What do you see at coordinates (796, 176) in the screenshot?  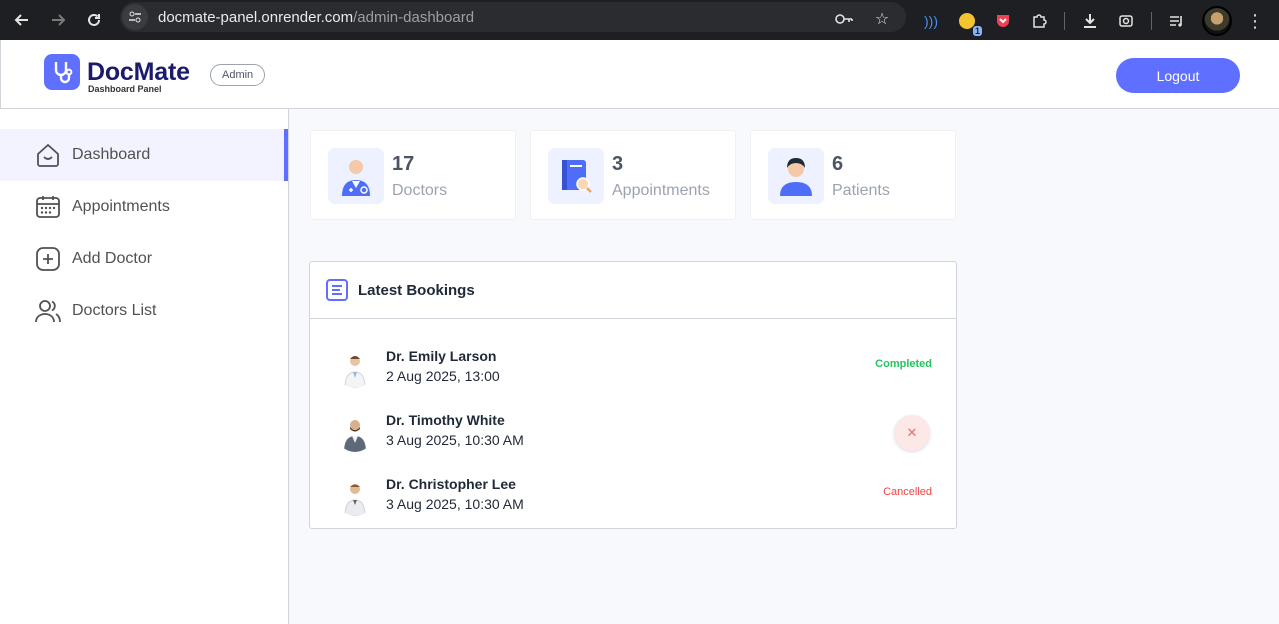 I see `patient-icon` at bounding box center [796, 176].